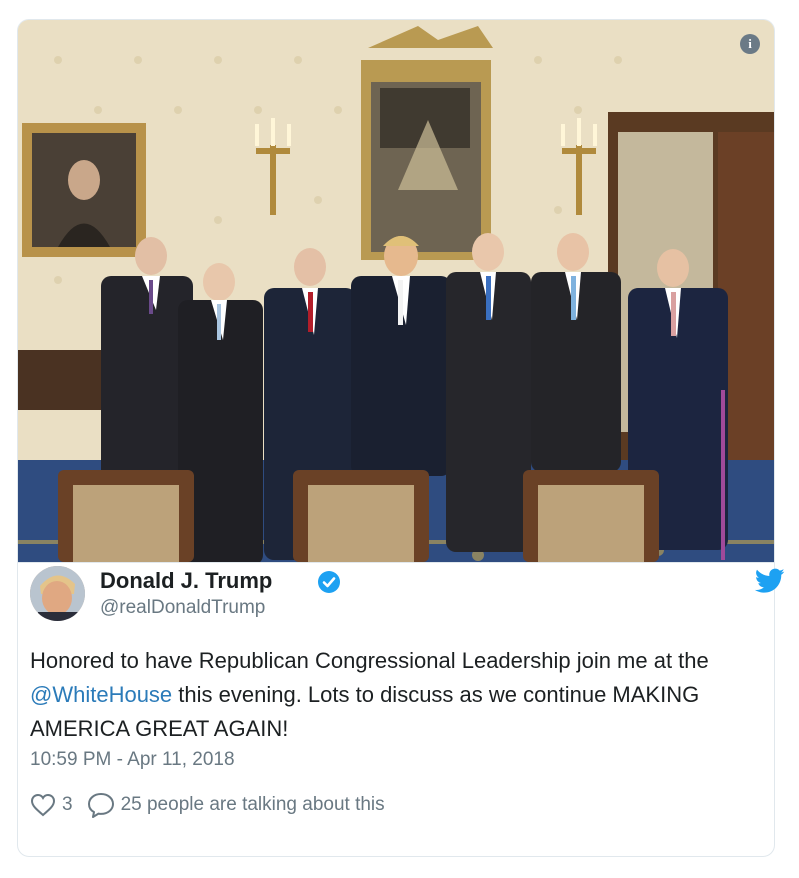  Describe the element at coordinates (186, 581) in the screenshot. I see `display-name: Donald J. Trump` at that location.